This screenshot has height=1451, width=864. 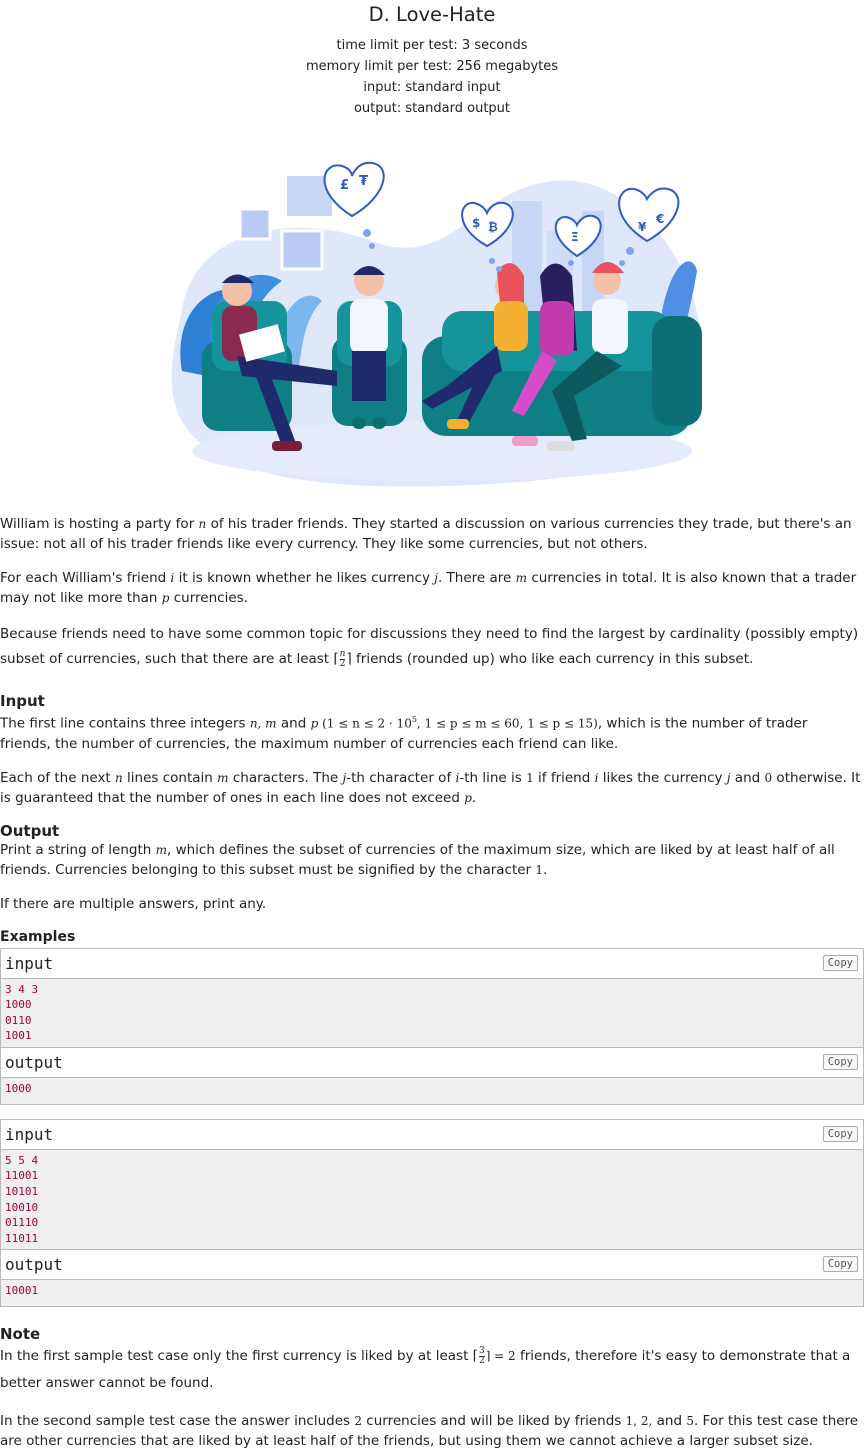 I want to click on fraction-3-over-2: 32, so click(x=481, y=1355).